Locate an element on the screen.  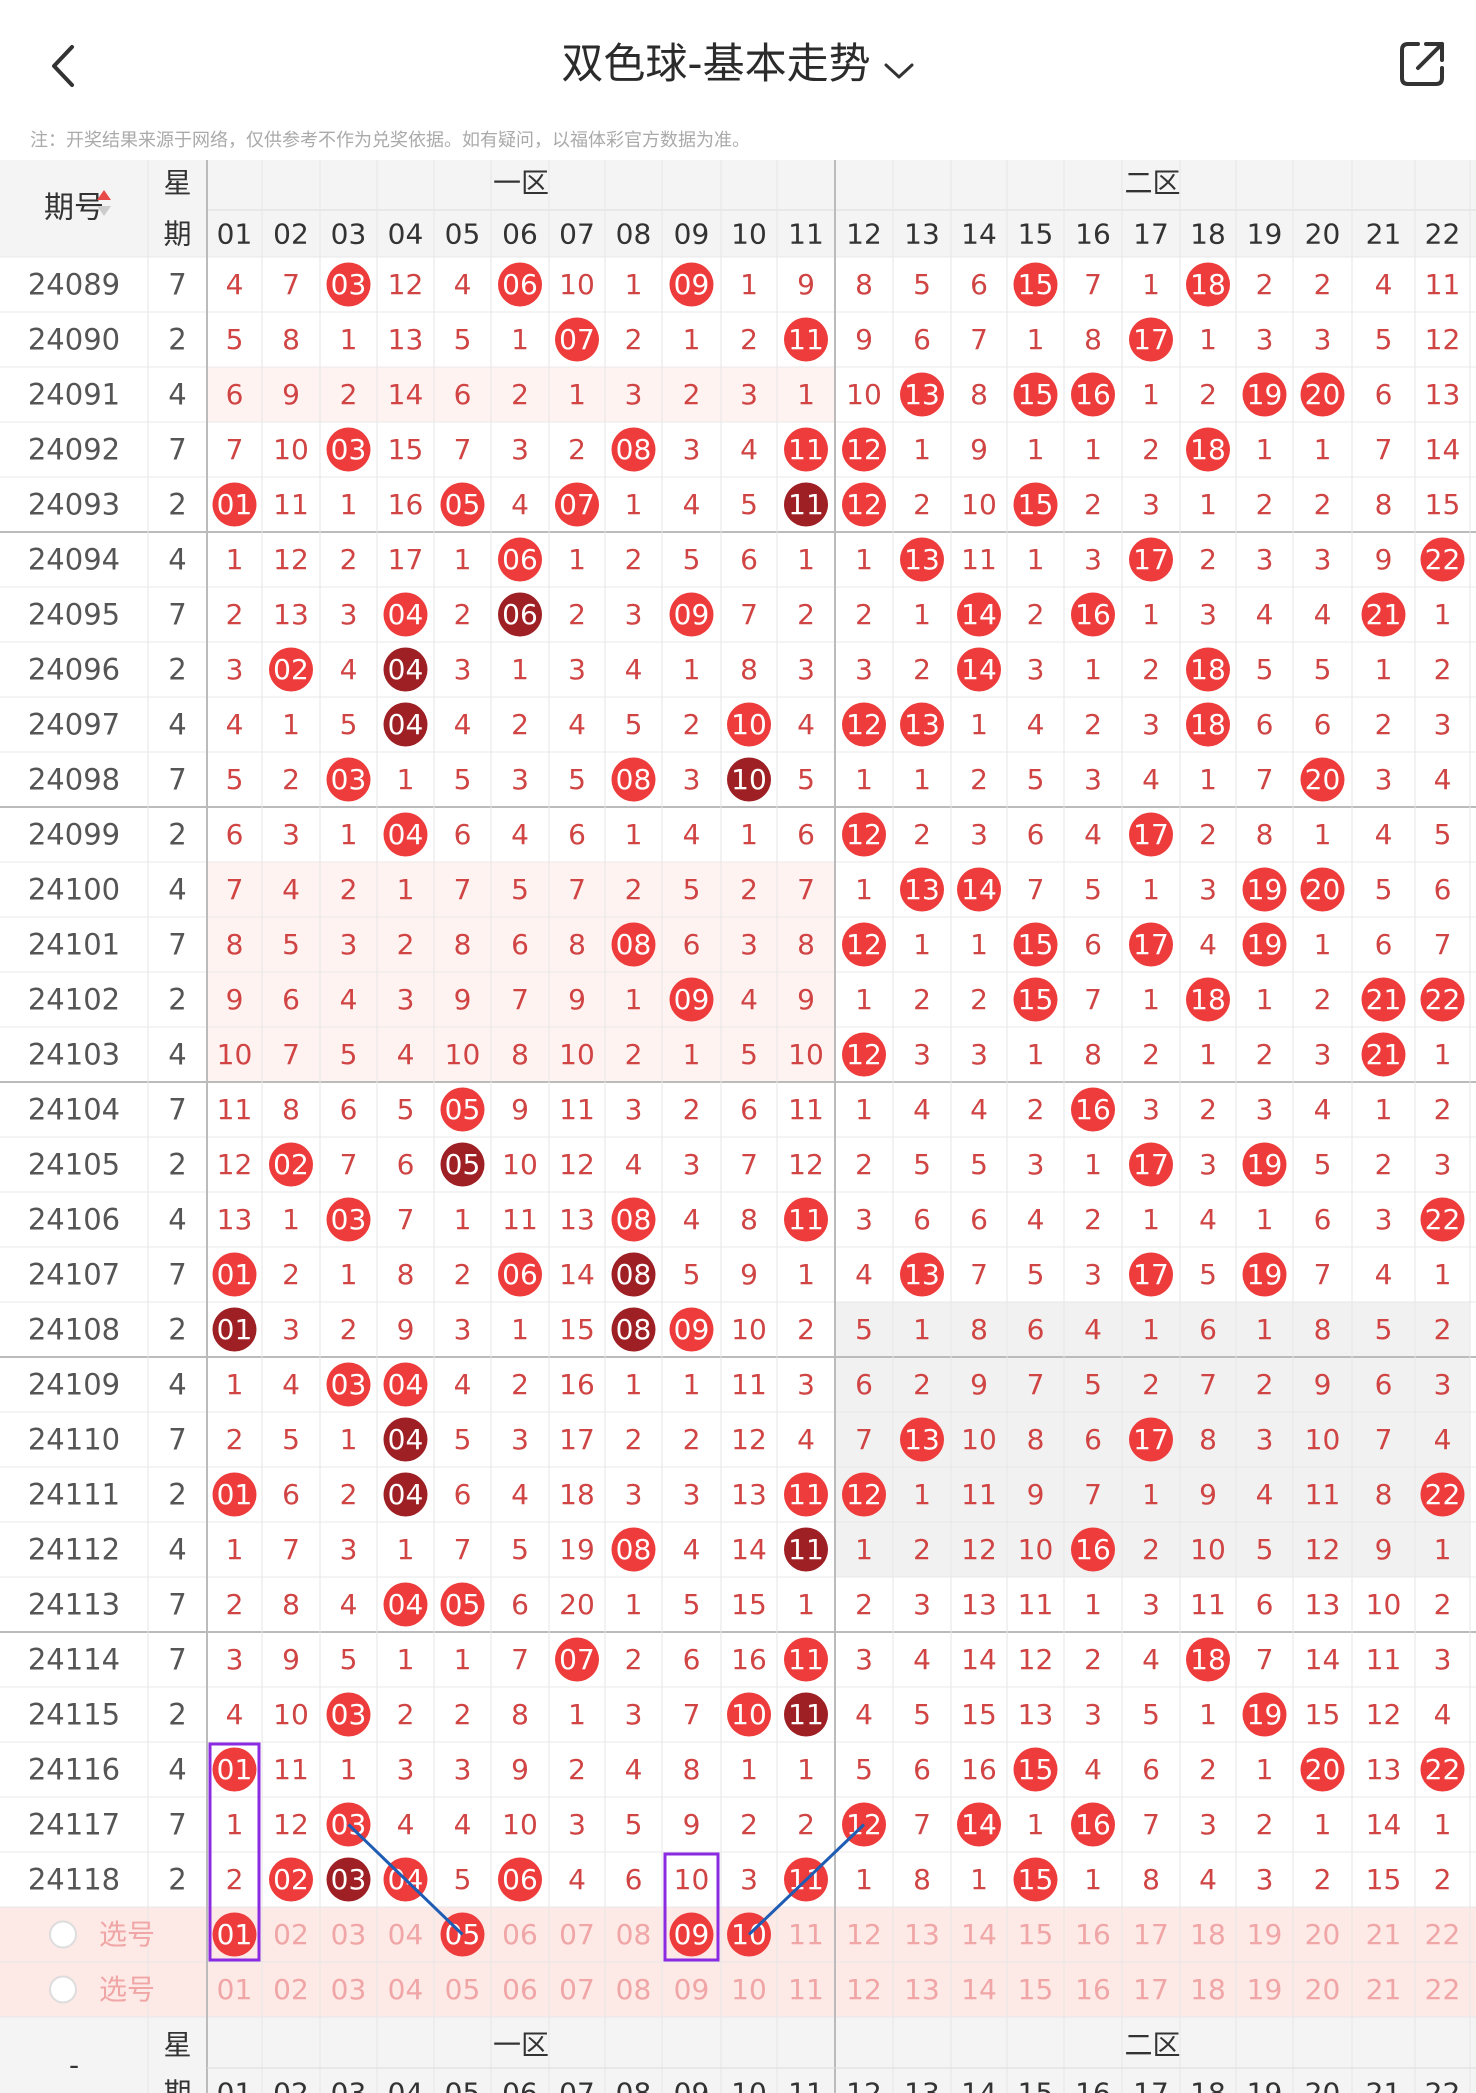
winning-ball-number: 05 is located at coordinates (463, 1164).